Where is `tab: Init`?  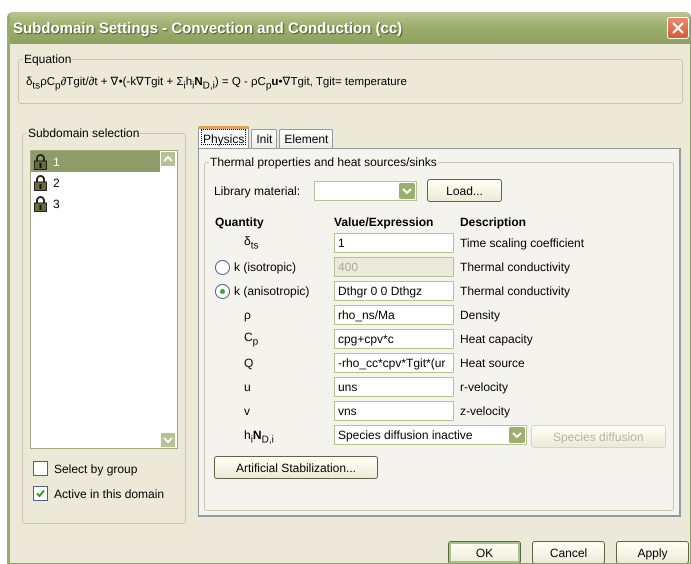 tab: Init is located at coordinates (264, 138).